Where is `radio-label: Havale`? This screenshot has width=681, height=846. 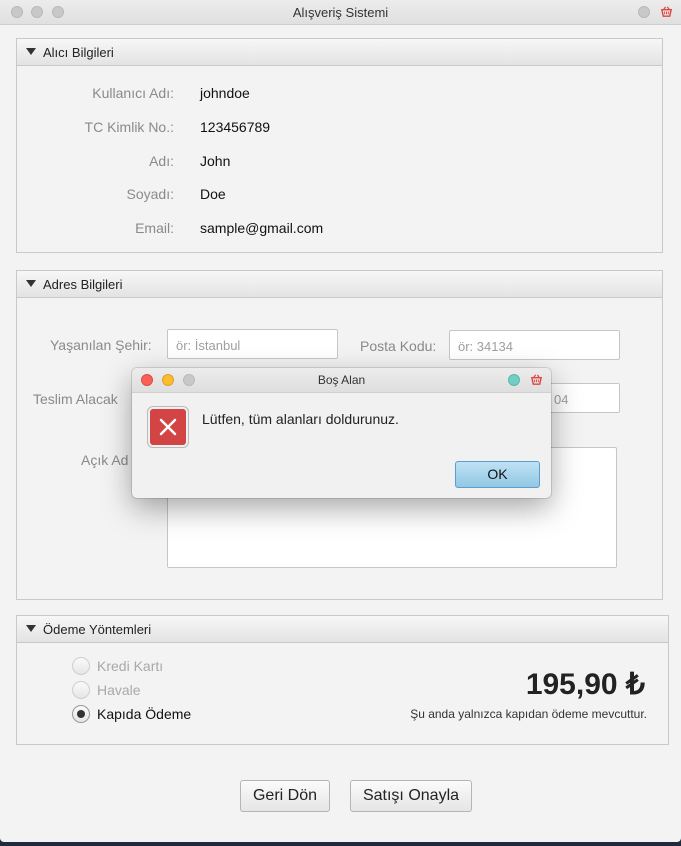 radio-label: Havale is located at coordinates (119, 690).